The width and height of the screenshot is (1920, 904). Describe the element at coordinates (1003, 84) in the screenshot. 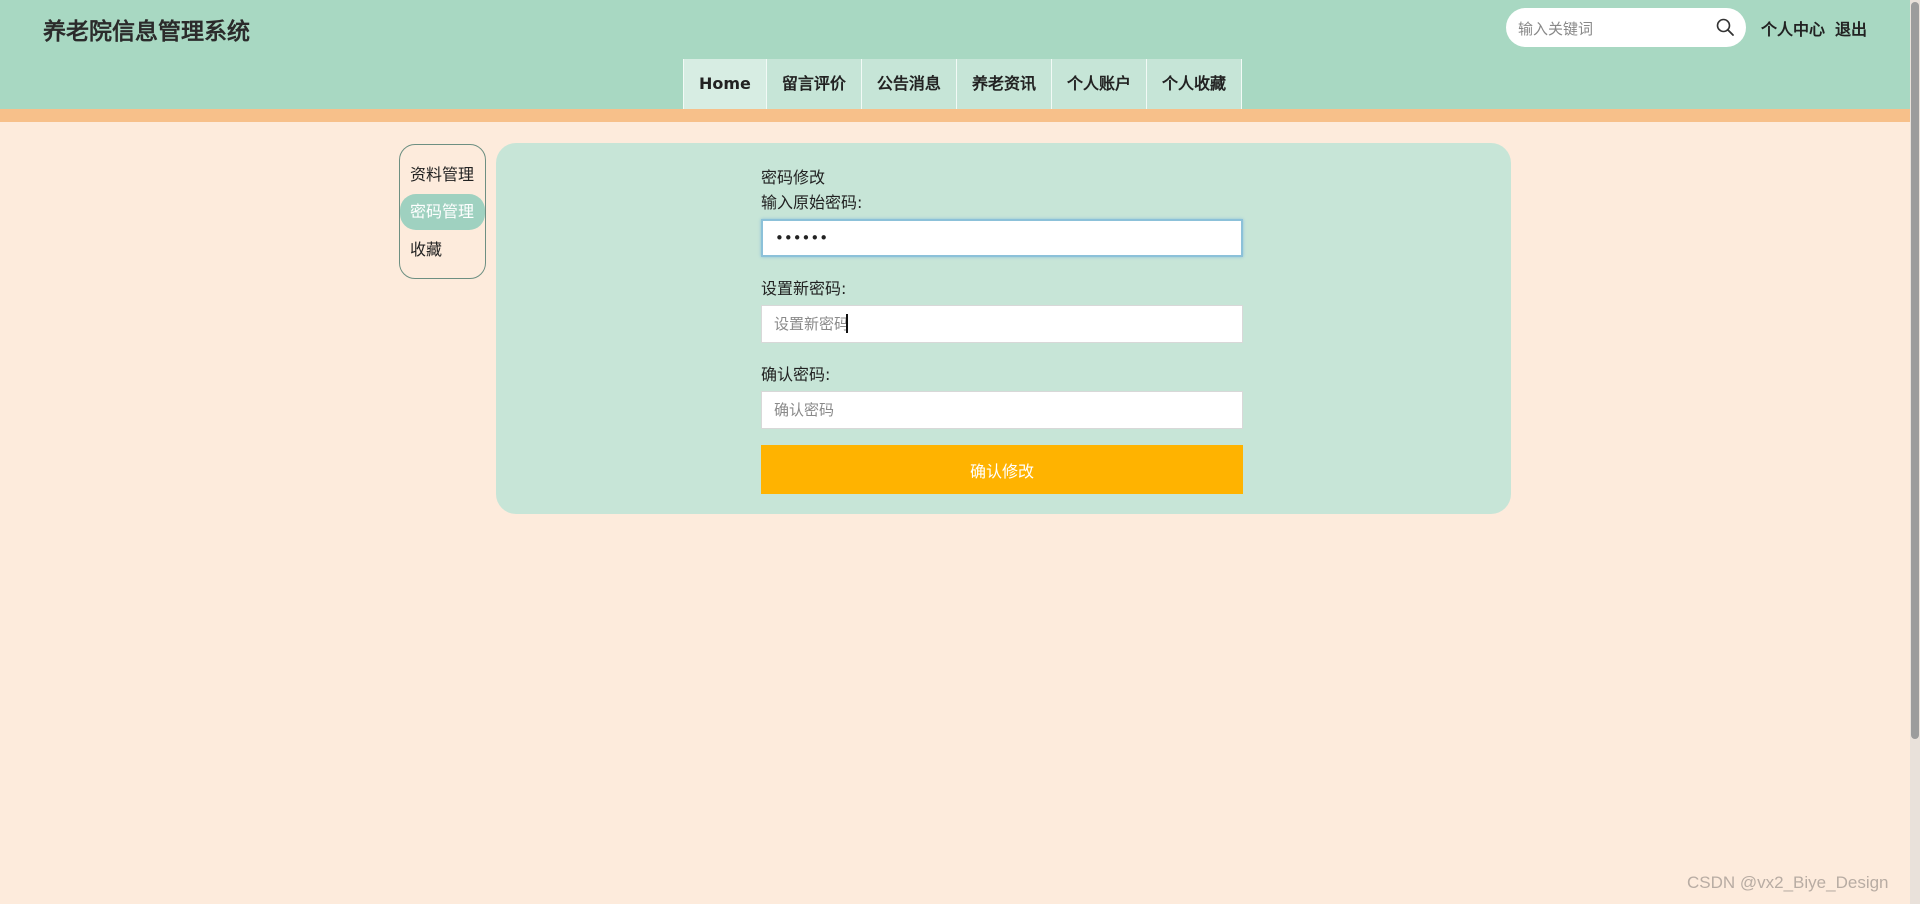

I see `nav-item-news: 养老资讯` at that location.